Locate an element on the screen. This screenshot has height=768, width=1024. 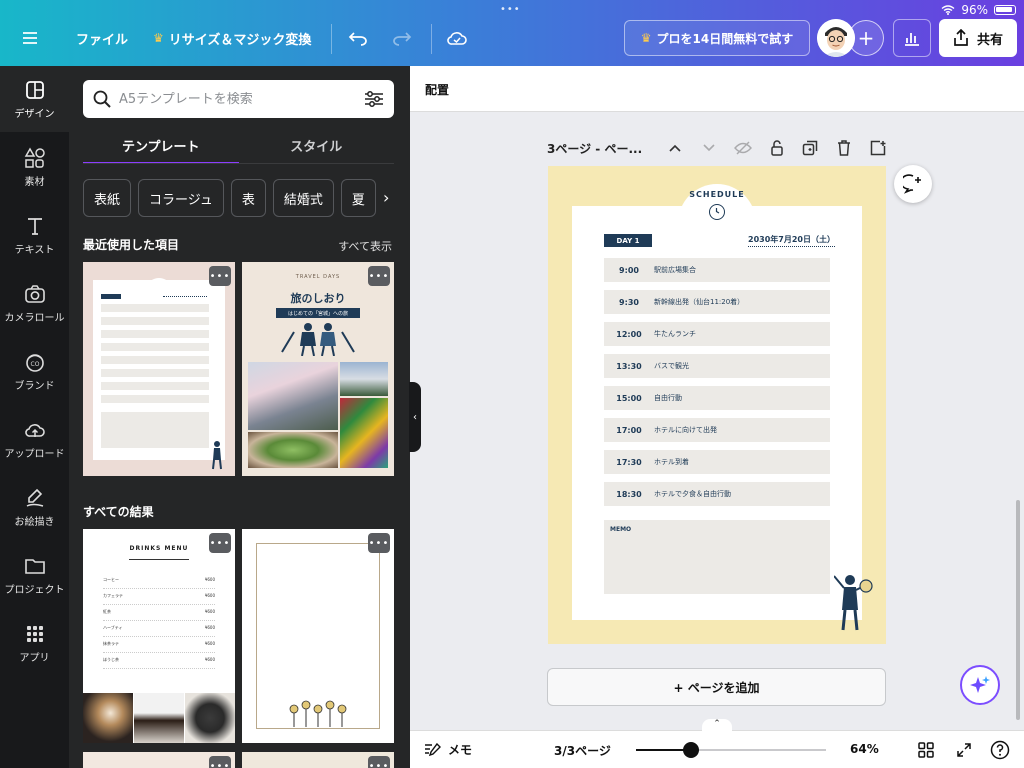
travelers-illustration is located at coordinates (318, 339).